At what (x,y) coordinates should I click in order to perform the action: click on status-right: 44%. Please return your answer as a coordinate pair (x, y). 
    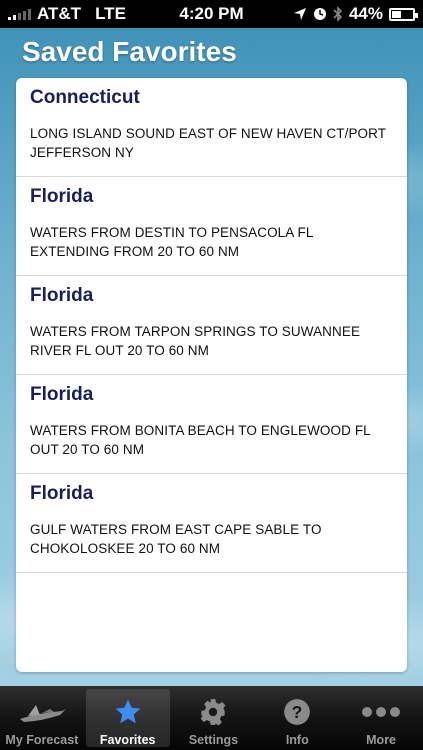
    Looking at the image, I should click on (355, 14).